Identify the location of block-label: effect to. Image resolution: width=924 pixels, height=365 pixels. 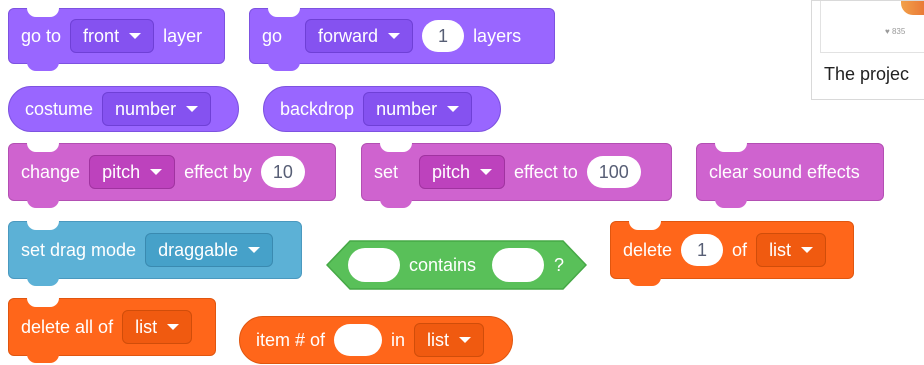
(546, 171).